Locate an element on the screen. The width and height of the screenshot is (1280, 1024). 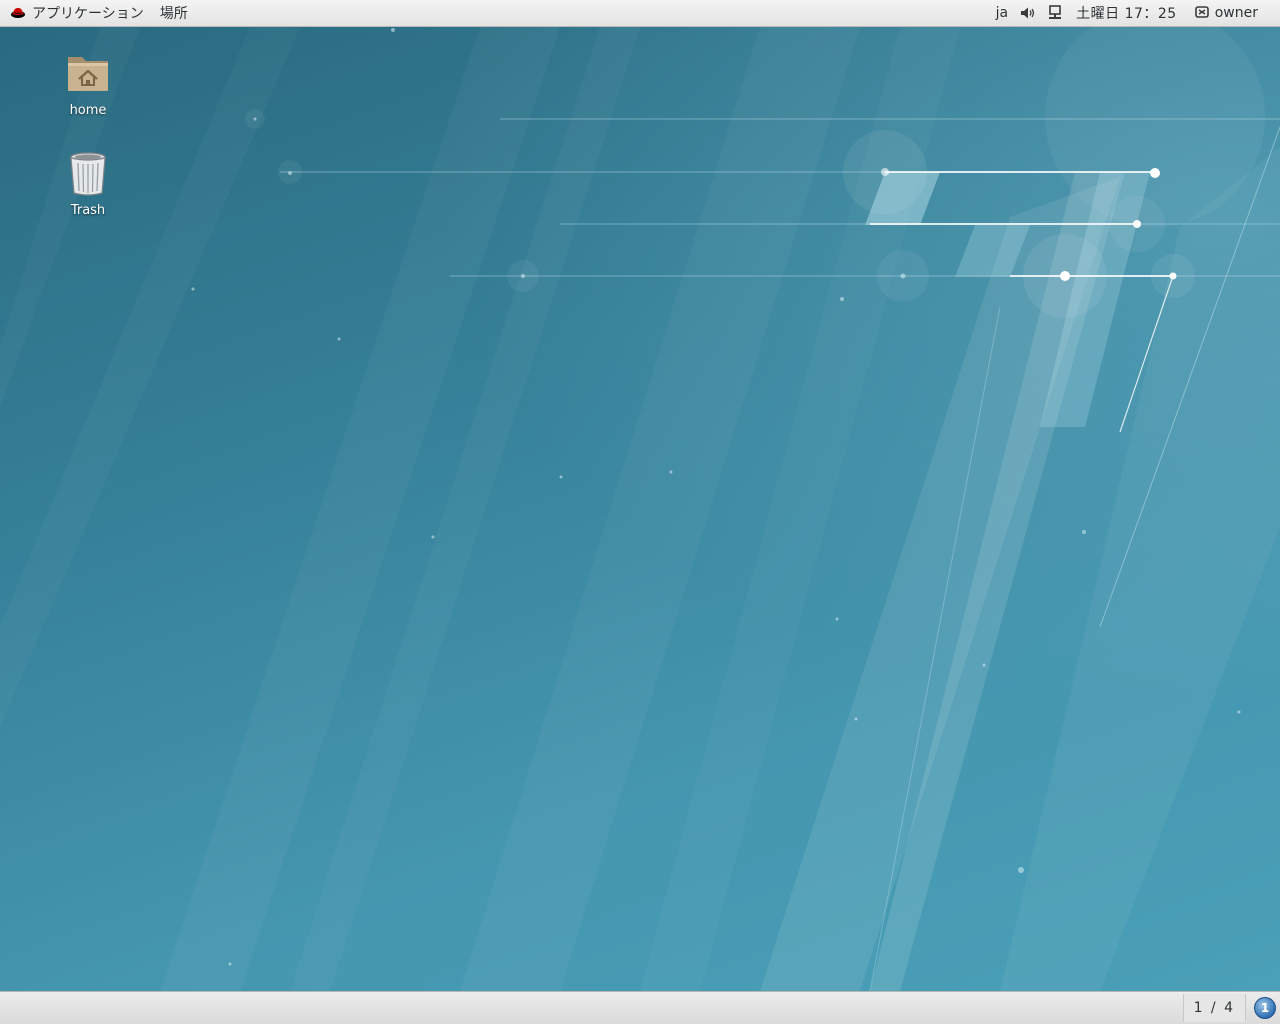
applications-menu-label: アプリケーション is located at coordinates (88, 14).